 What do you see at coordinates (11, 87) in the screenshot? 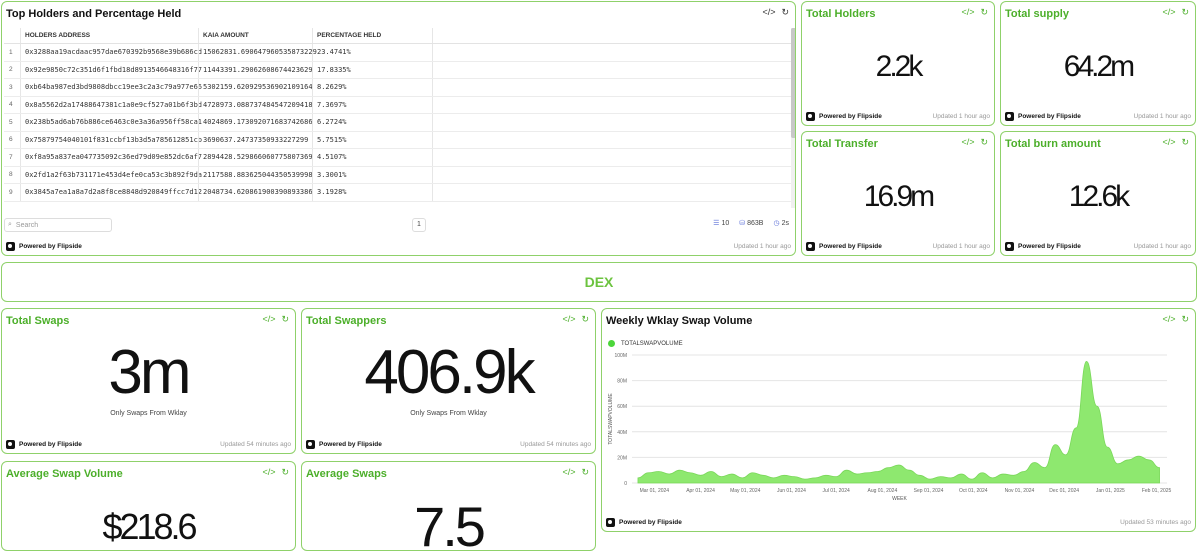
I see `row-index: 3` at bounding box center [11, 87].